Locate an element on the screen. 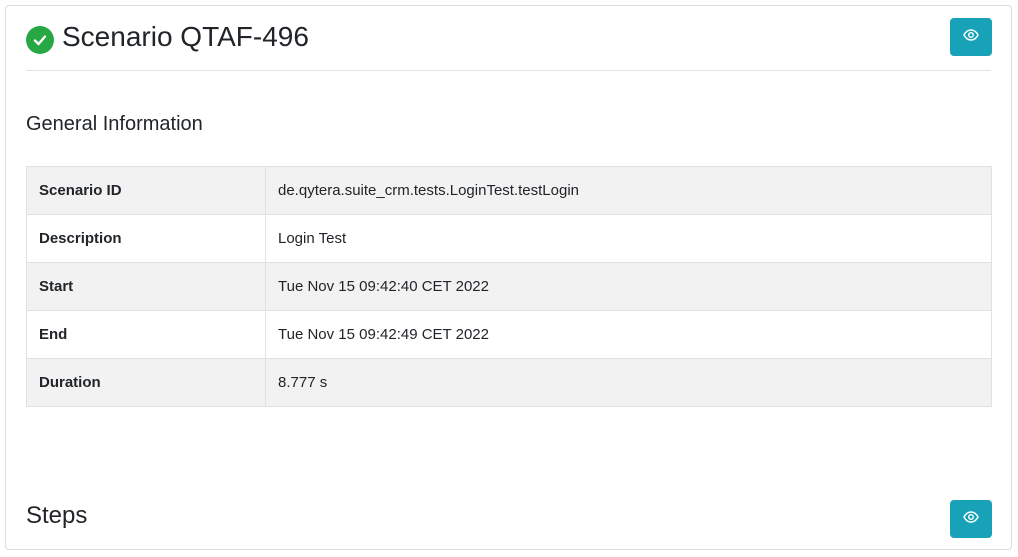 The width and height of the screenshot is (1018, 557). table-row: Duration 8.777 s is located at coordinates (509, 382).